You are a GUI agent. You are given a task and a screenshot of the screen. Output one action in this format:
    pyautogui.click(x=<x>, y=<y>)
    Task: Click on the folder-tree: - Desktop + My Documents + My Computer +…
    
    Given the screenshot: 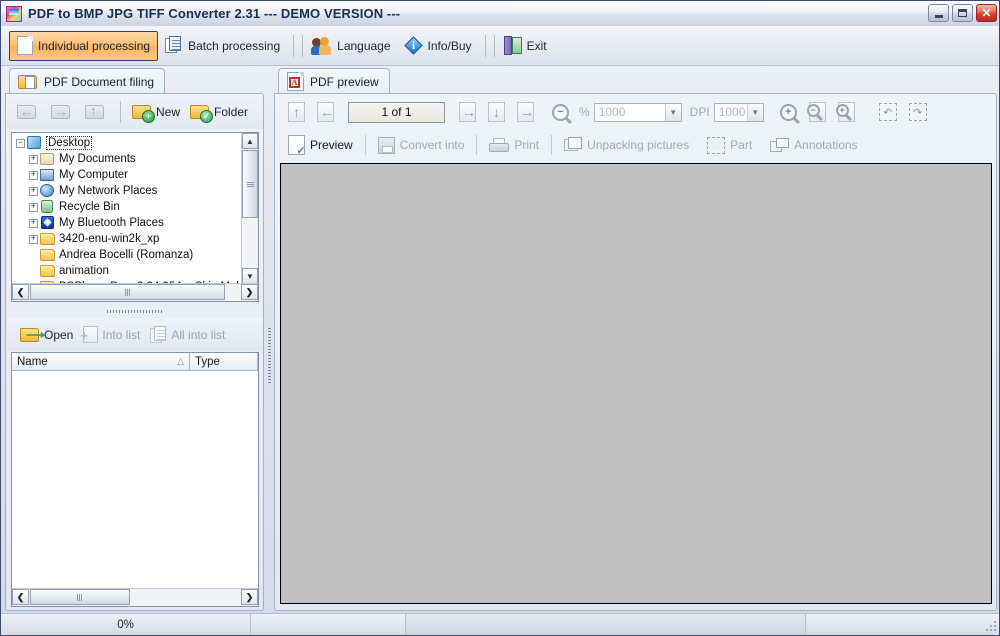 What is the action you would take?
    pyautogui.click(x=135, y=217)
    